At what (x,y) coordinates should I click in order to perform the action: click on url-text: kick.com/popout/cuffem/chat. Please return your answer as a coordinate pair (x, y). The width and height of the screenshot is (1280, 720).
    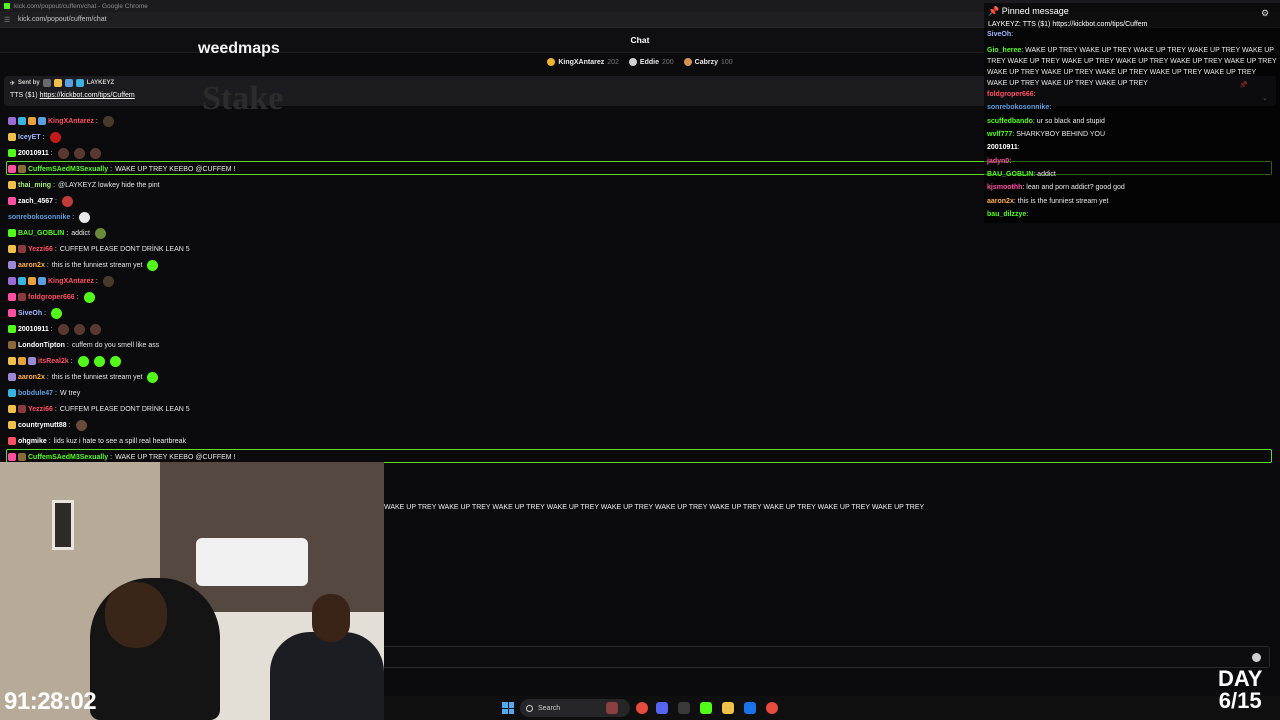
    Looking at the image, I should click on (62, 19).